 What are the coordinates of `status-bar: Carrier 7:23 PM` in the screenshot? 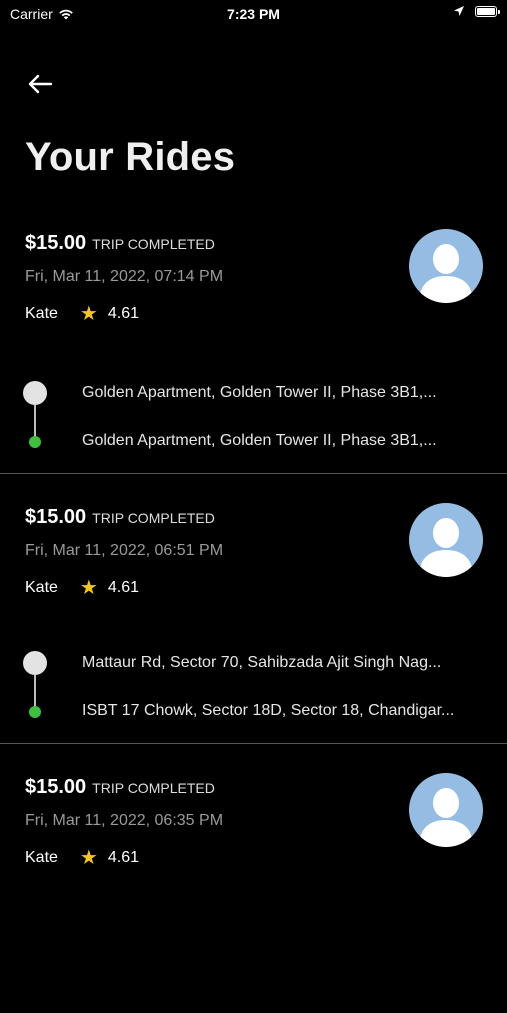 It's located at (253, 15).